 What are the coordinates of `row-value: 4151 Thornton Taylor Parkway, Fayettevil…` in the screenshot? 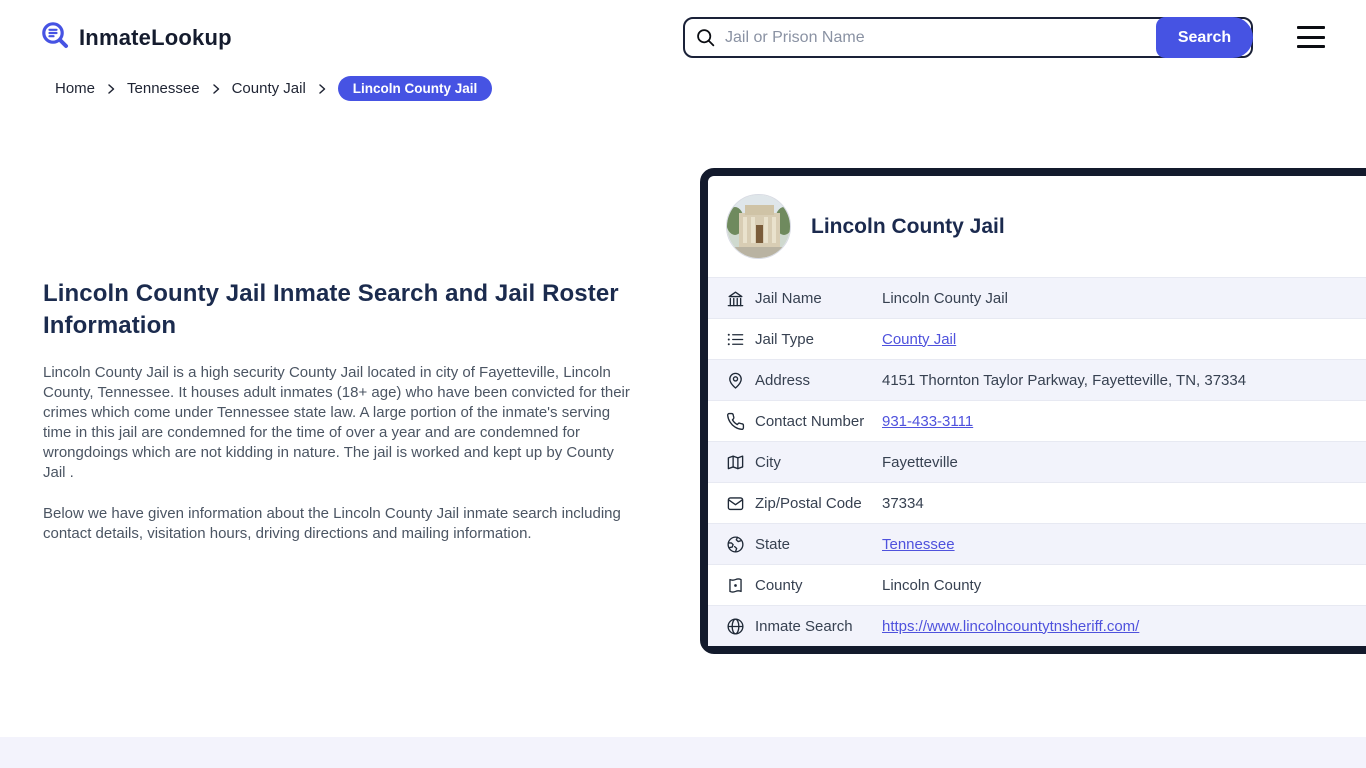 It's located at (1064, 380).